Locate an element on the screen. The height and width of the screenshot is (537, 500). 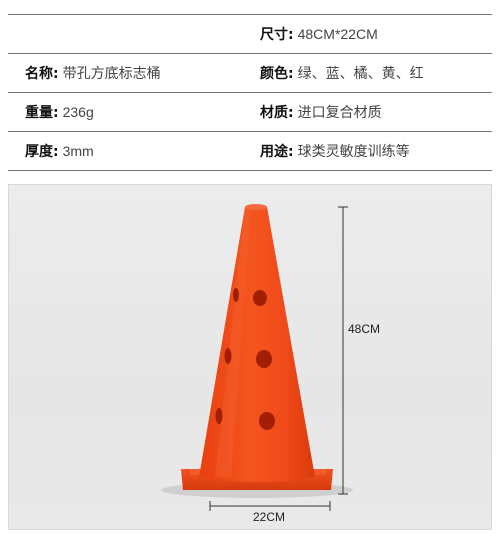
spec-cell-weight: 重量: 236g is located at coordinates (129, 112).